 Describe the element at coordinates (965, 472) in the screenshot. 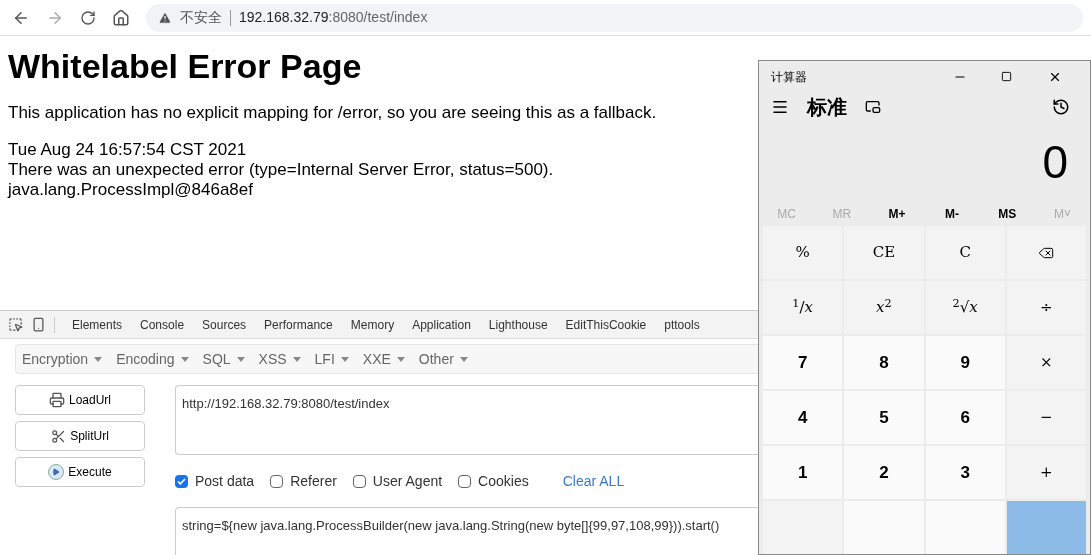

I see `calculator-key: 3` at that location.